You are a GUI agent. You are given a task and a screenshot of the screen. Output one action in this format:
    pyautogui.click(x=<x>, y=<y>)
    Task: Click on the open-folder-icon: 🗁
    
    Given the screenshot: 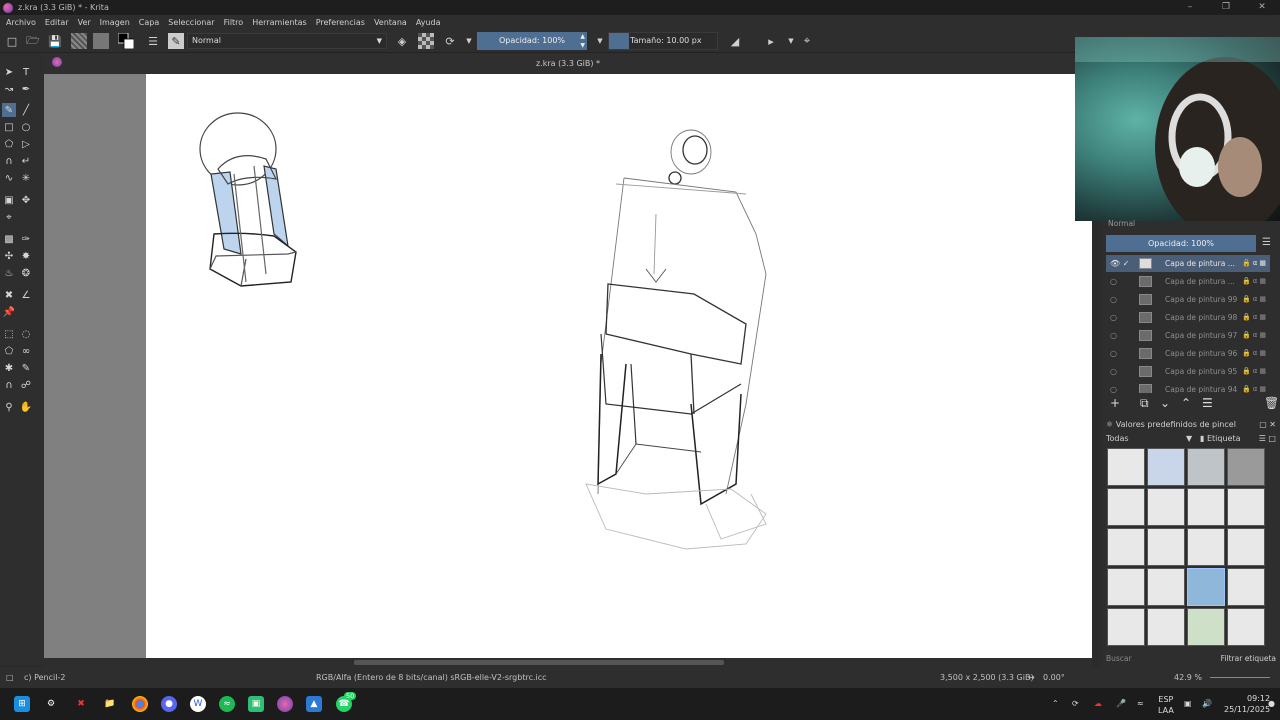 What is the action you would take?
    pyautogui.click(x=33, y=41)
    